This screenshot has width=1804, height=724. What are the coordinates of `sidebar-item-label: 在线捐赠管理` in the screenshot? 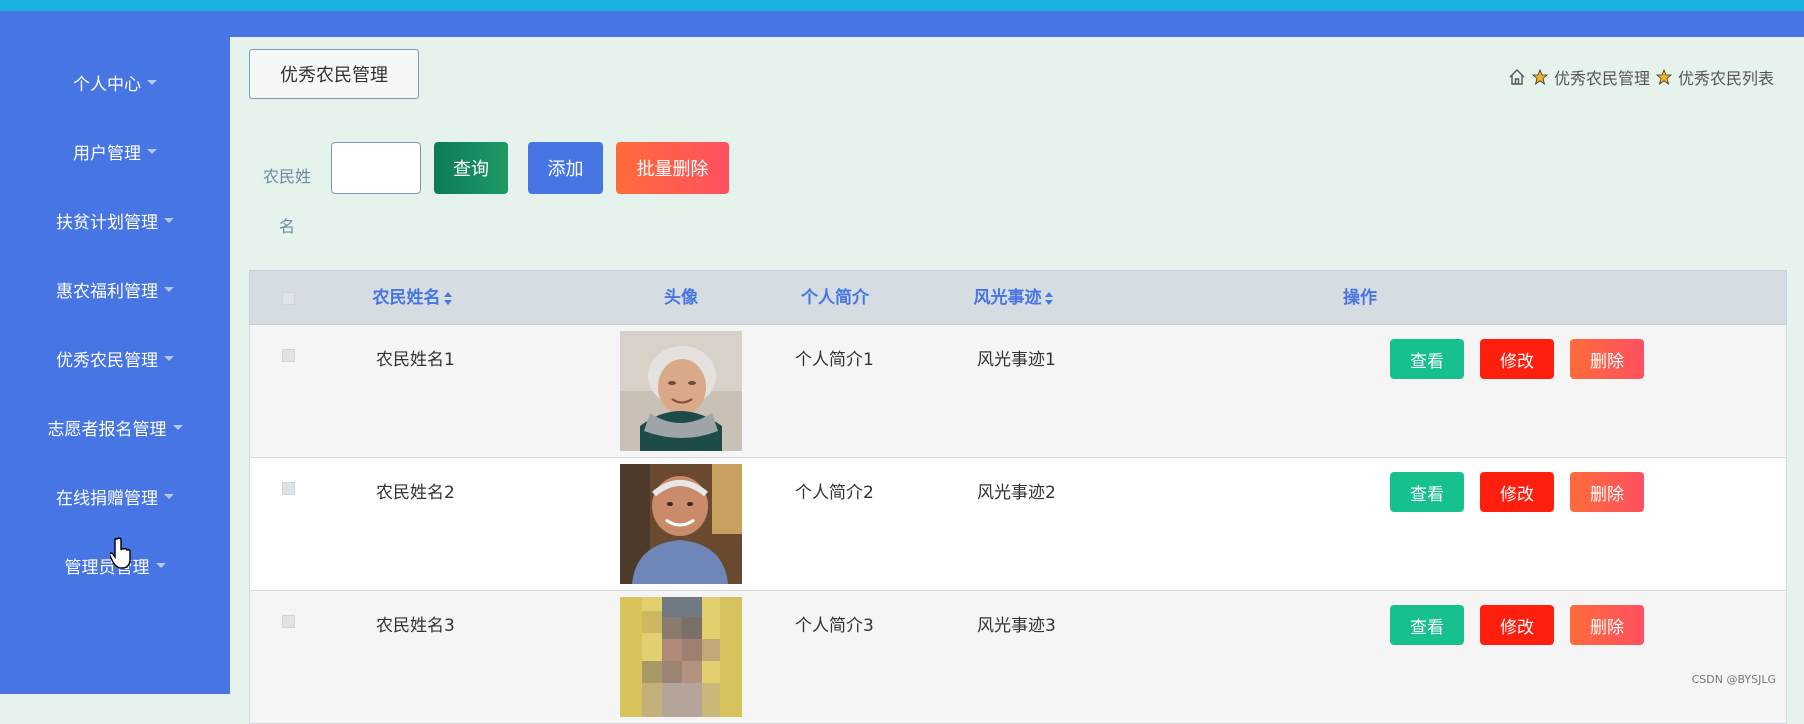 It's located at (107, 498).